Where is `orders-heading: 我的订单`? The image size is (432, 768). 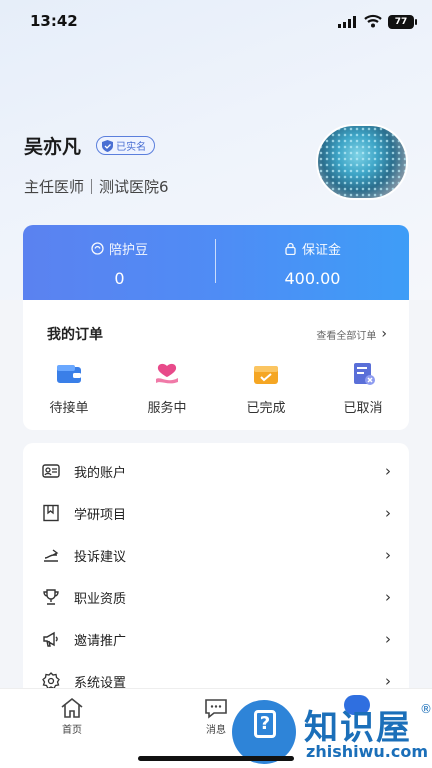 orders-heading: 我的订单 is located at coordinates (75, 335).